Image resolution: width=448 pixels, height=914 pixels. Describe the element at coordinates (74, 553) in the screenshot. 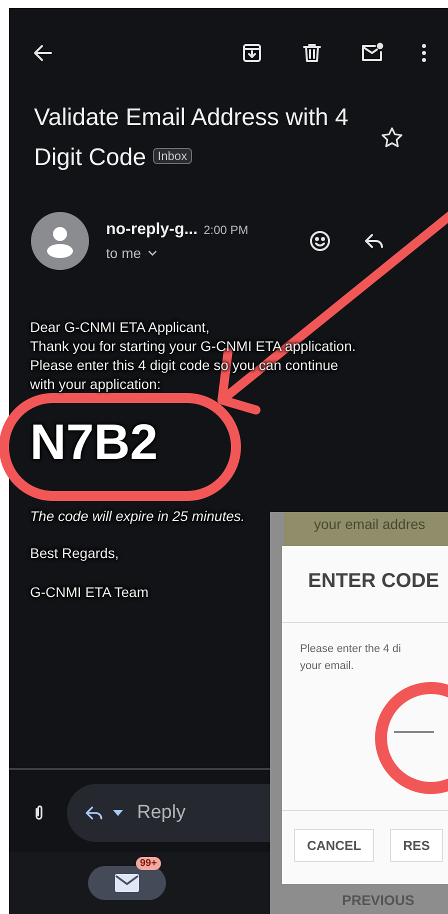

I see `closing-text: Best Regards,` at that location.